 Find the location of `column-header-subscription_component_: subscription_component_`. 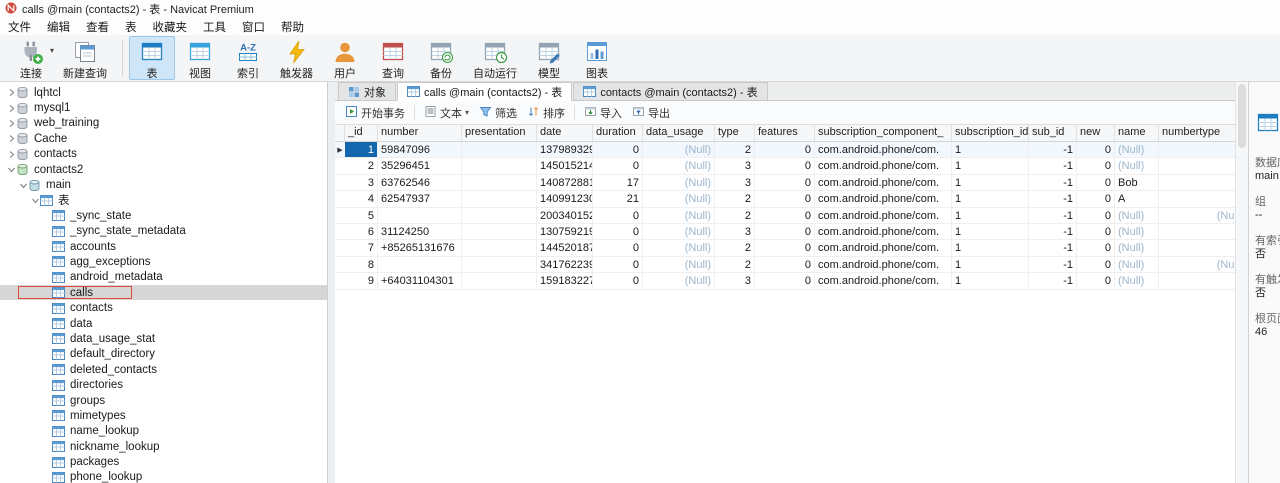

column-header-subscription_component_: subscription_component_ is located at coordinates (883, 133).